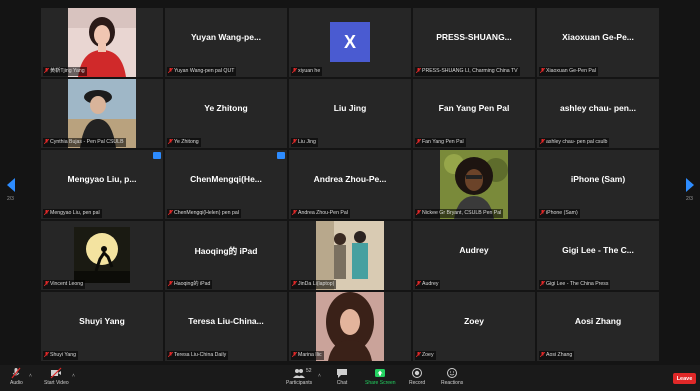 The image size is (700, 391). What do you see at coordinates (557, 355) in the screenshot?
I see `participant-name-label: Aosi Zhang` at bounding box center [557, 355].